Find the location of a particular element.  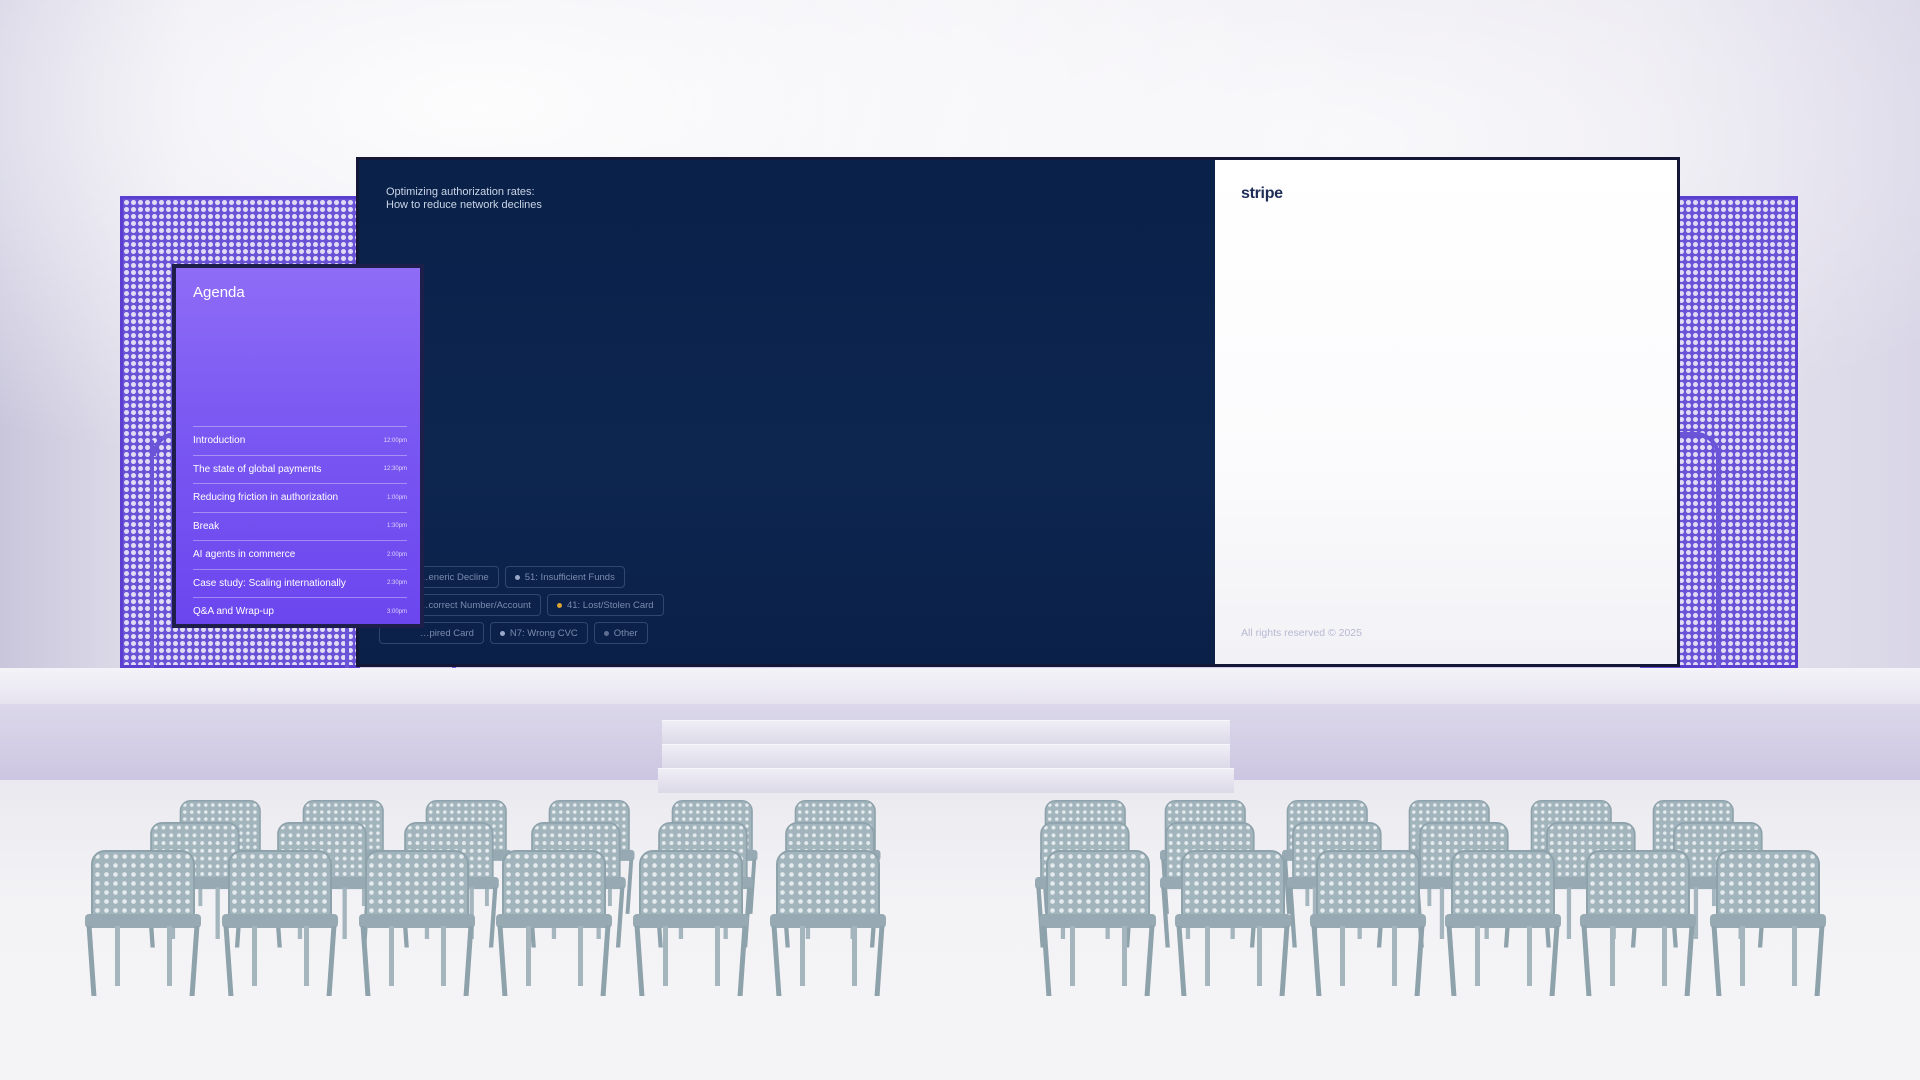

step is located at coordinates (946, 756).